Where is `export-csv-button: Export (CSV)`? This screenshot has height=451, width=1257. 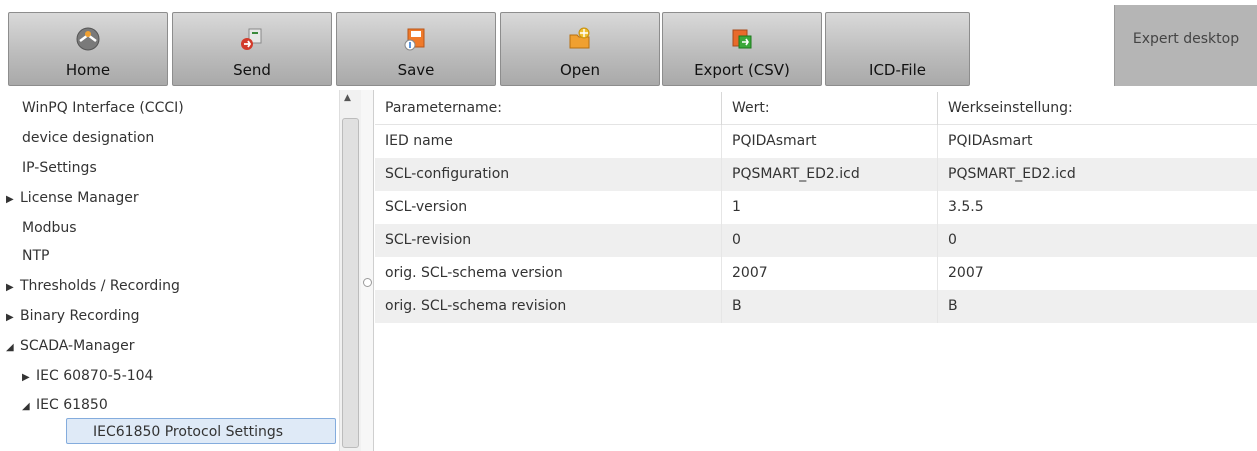 export-csv-button: Export (CSV) is located at coordinates (742, 49).